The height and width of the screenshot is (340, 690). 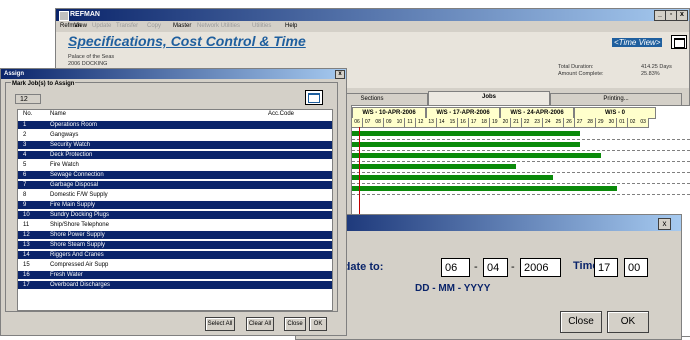 What do you see at coordinates (66, 275) in the screenshot?
I see `job-name: Fresh Water` at bounding box center [66, 275].